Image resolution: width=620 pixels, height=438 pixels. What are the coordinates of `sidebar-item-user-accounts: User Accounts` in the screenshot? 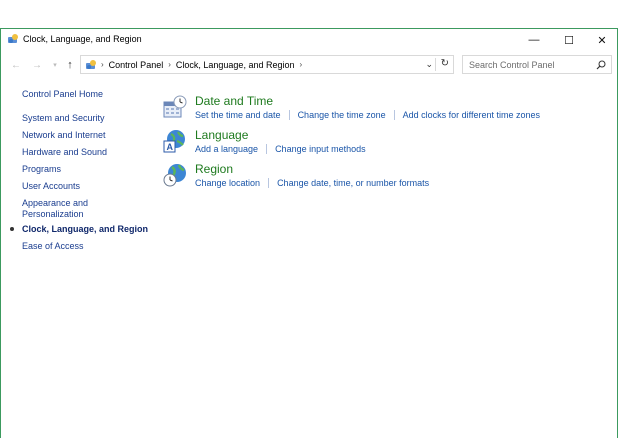 It's located at (51, 186).